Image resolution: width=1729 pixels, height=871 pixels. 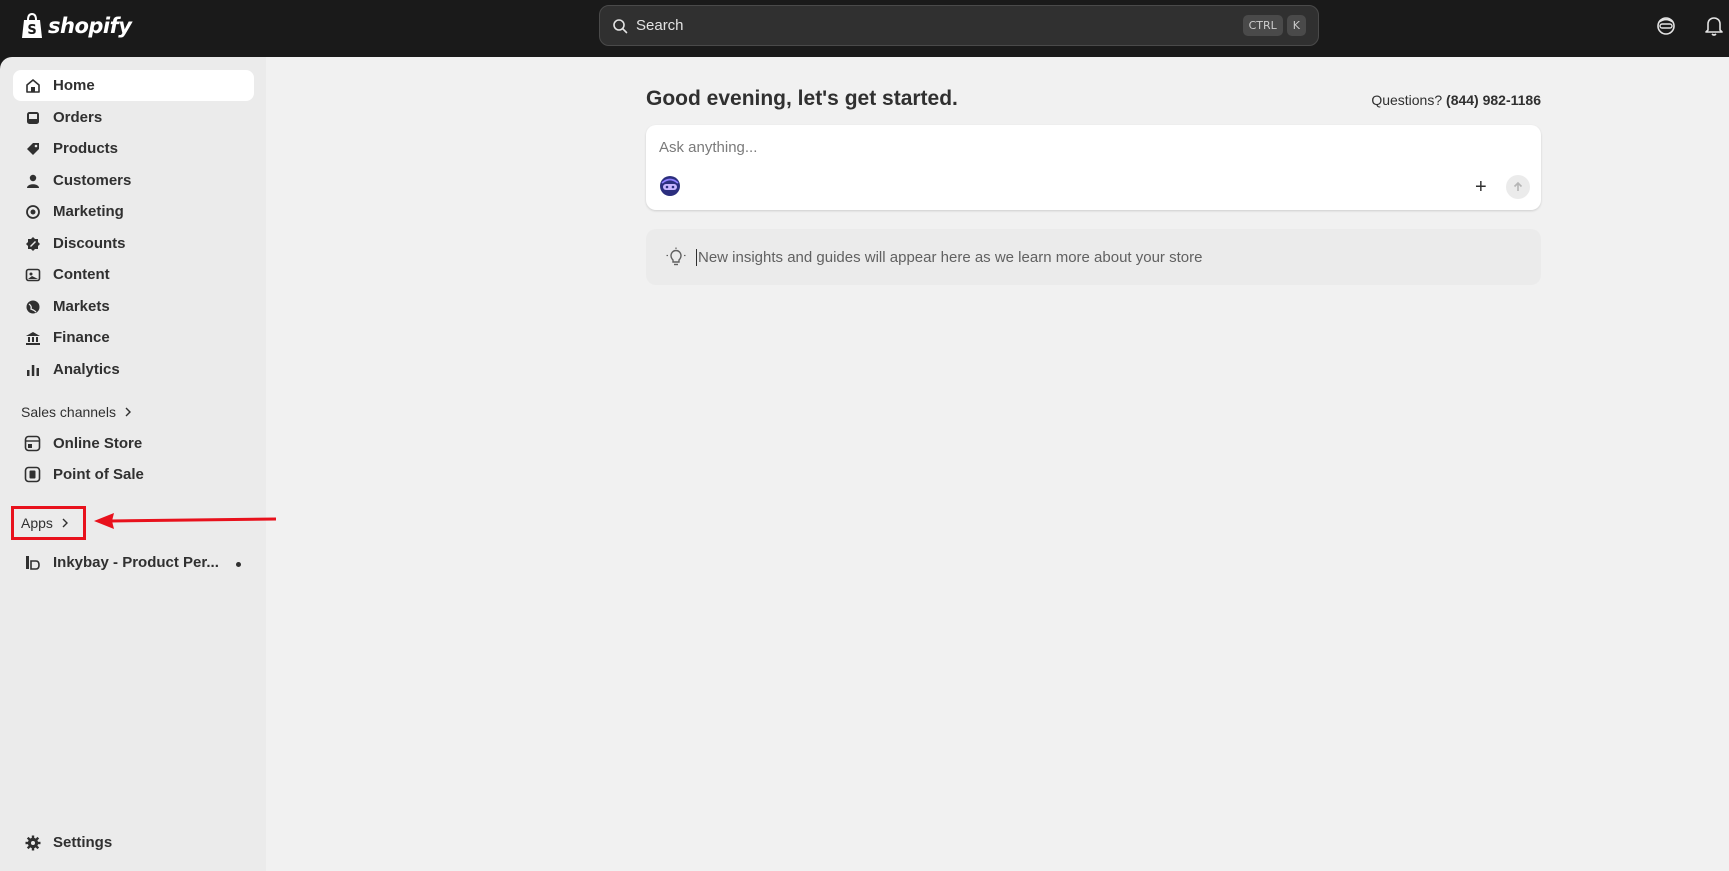 What do you see at coordinates (660, 25) in the screenshot?
I see `search-label: Search` at bounding box center [660, 25].